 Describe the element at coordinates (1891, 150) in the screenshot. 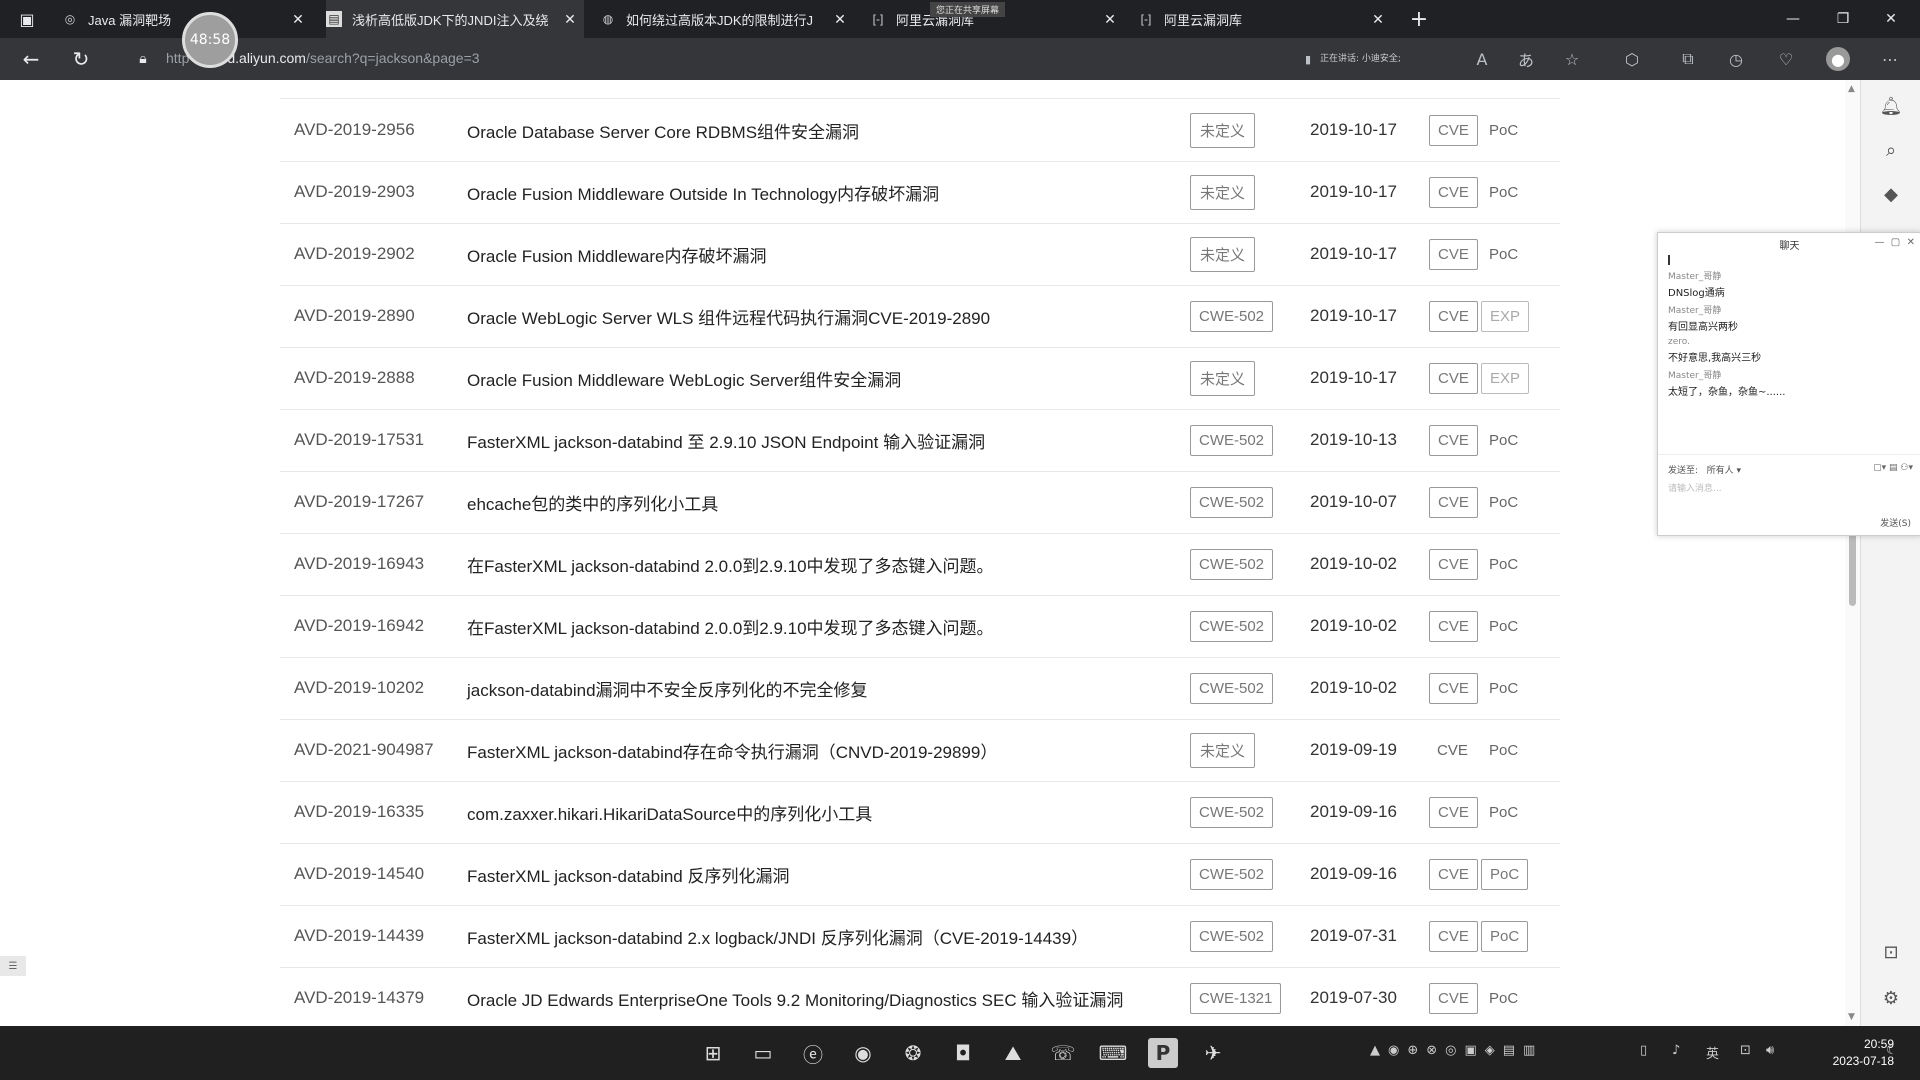

I see `search-icon: ⌕` at that location.